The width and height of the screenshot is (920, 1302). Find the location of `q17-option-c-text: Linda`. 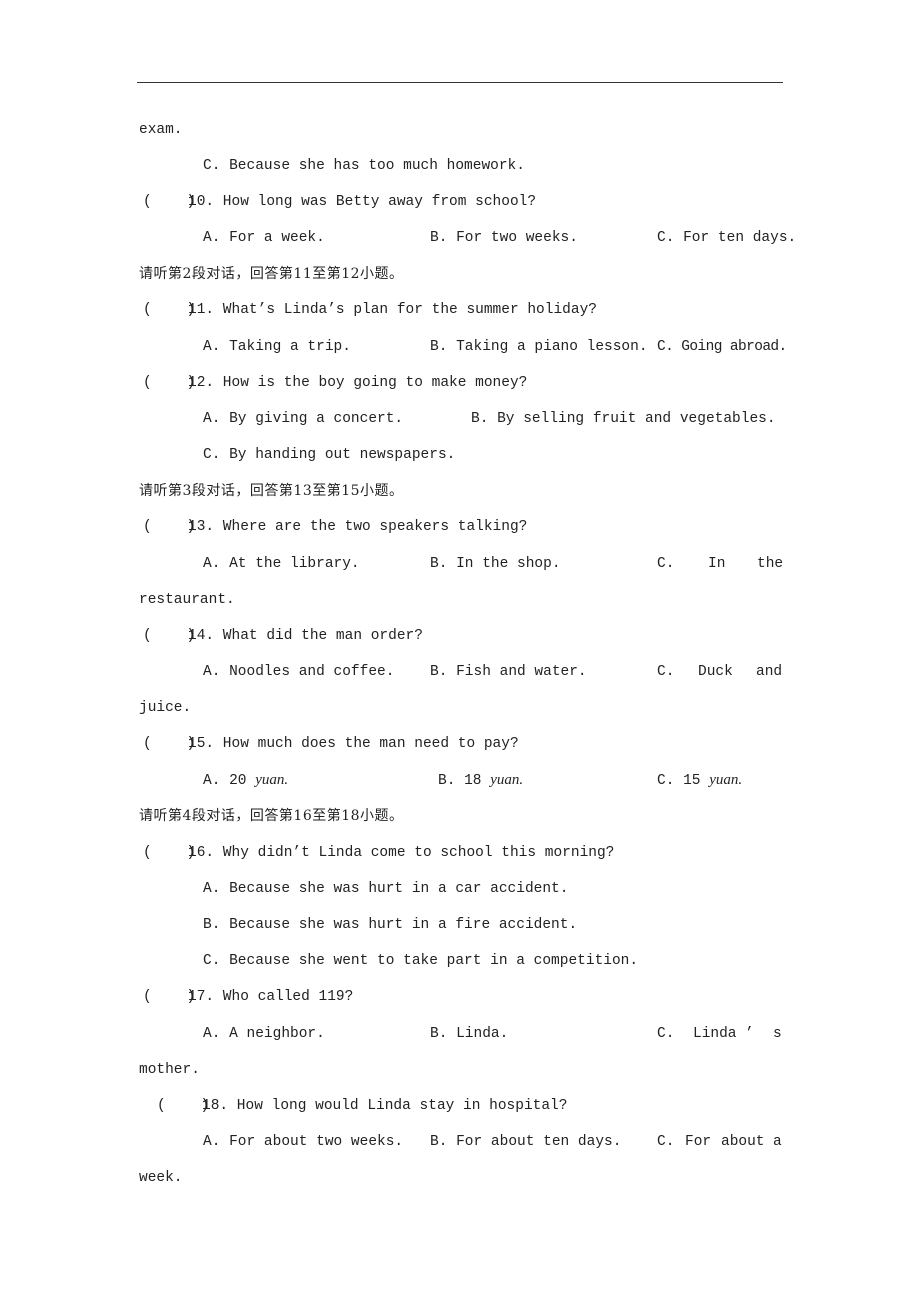

q17-option-c-text: Linda is located at coordinates (715, 1034).